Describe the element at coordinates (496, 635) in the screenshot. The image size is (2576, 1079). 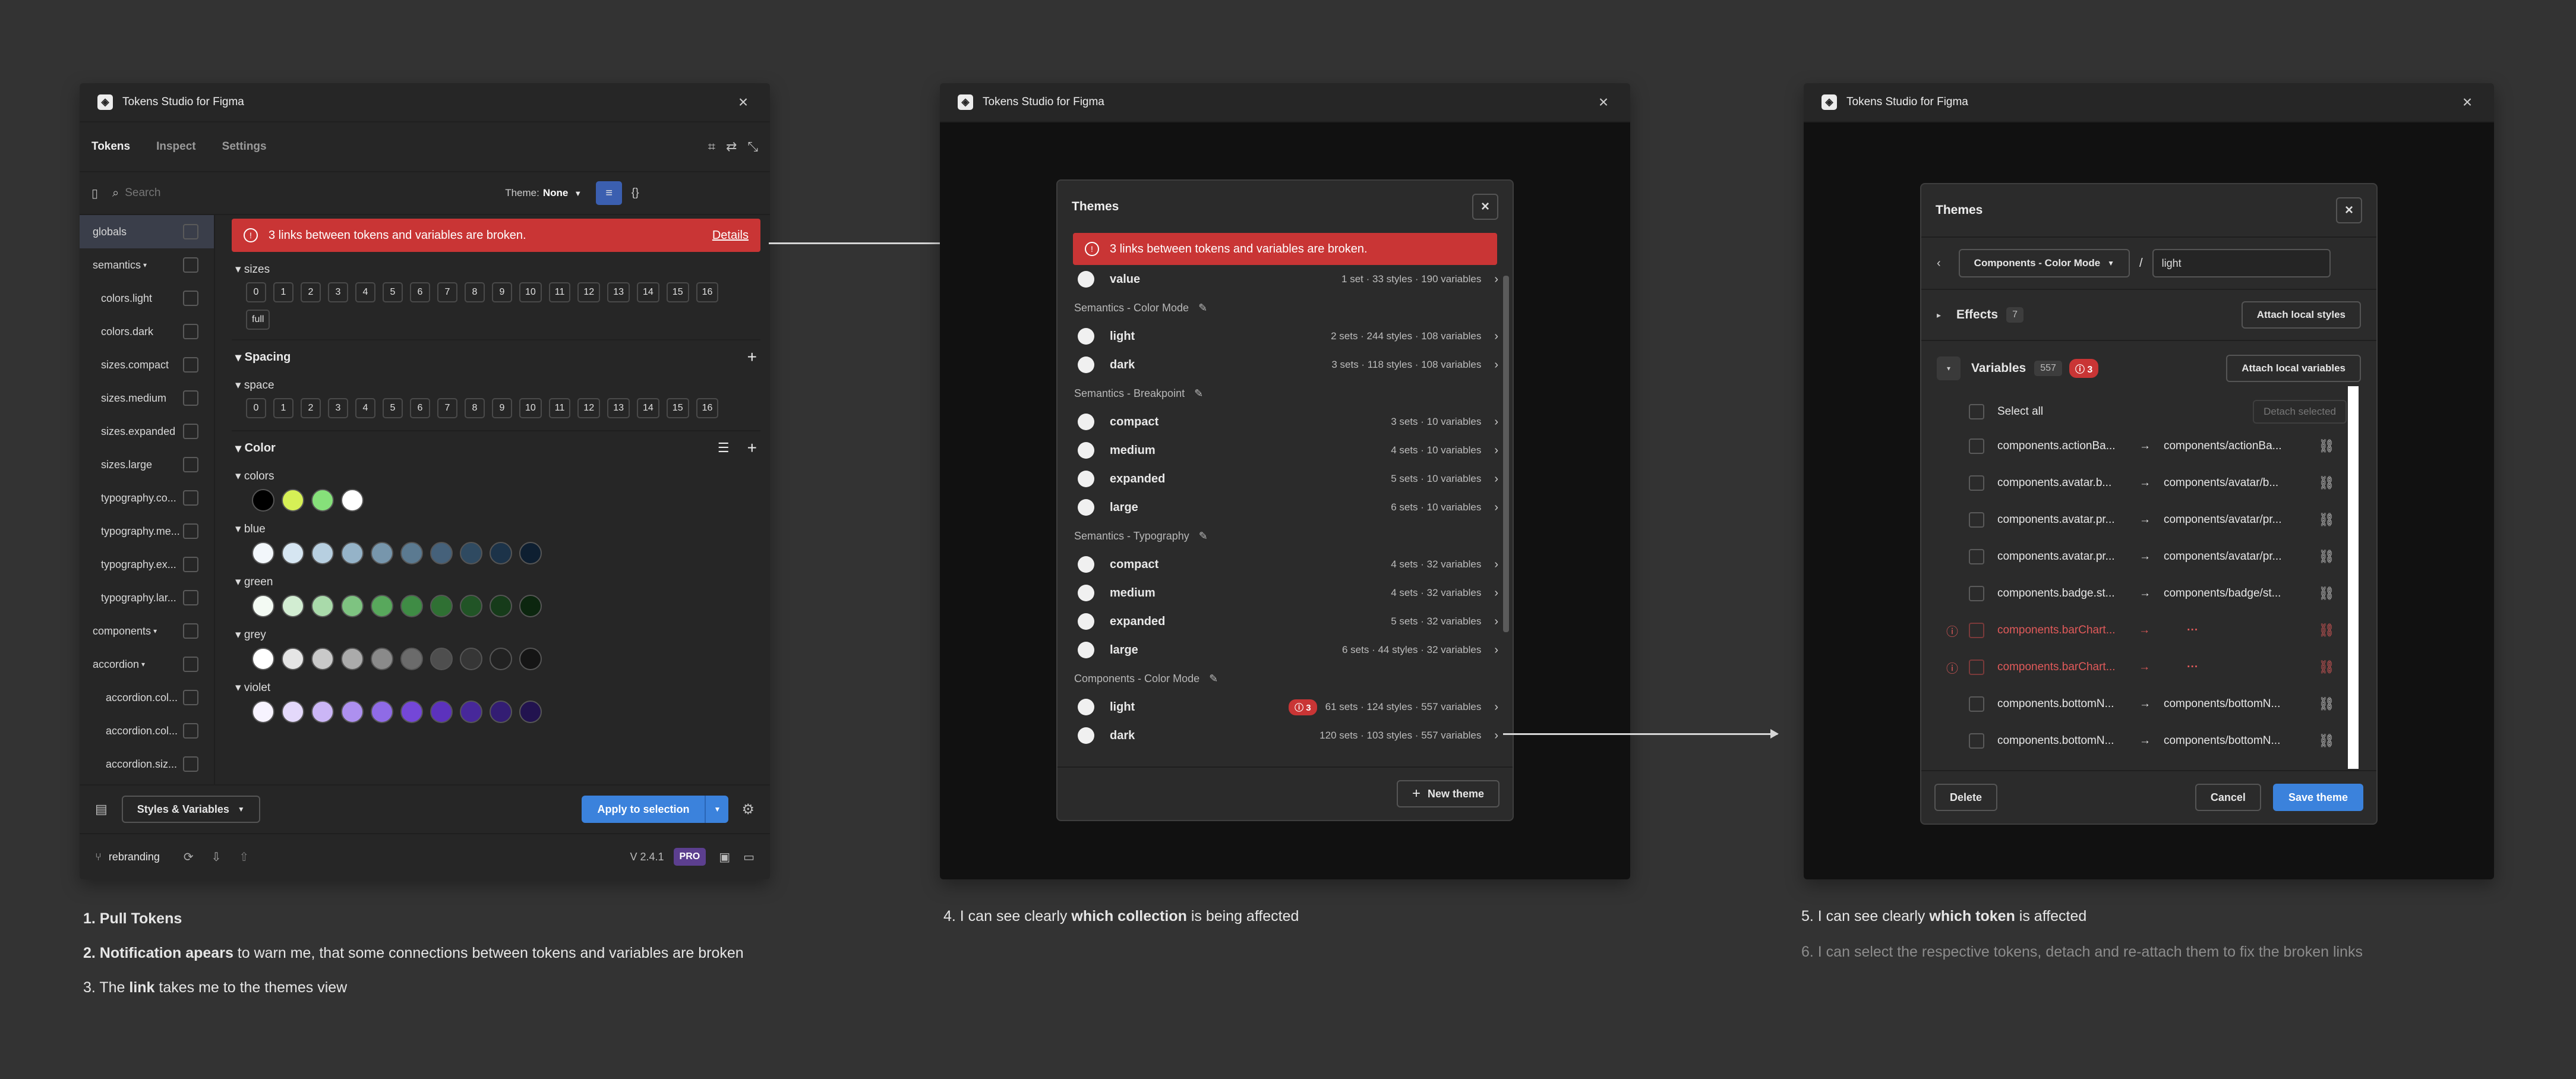
I see `group-grey: ▾ grey` at that location.